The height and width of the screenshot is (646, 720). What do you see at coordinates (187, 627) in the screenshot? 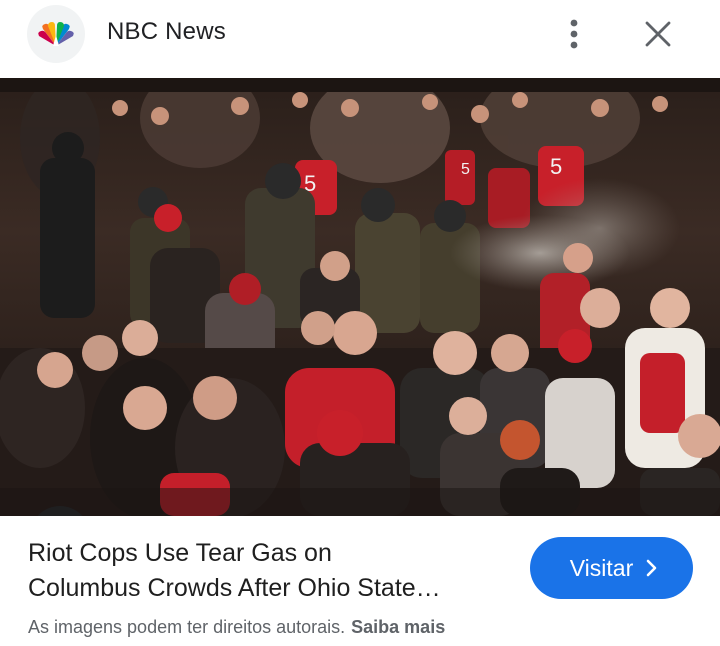
I see `copyright-text: As imagens podem ter direitos autorais.` at bounding box center [187, 627].